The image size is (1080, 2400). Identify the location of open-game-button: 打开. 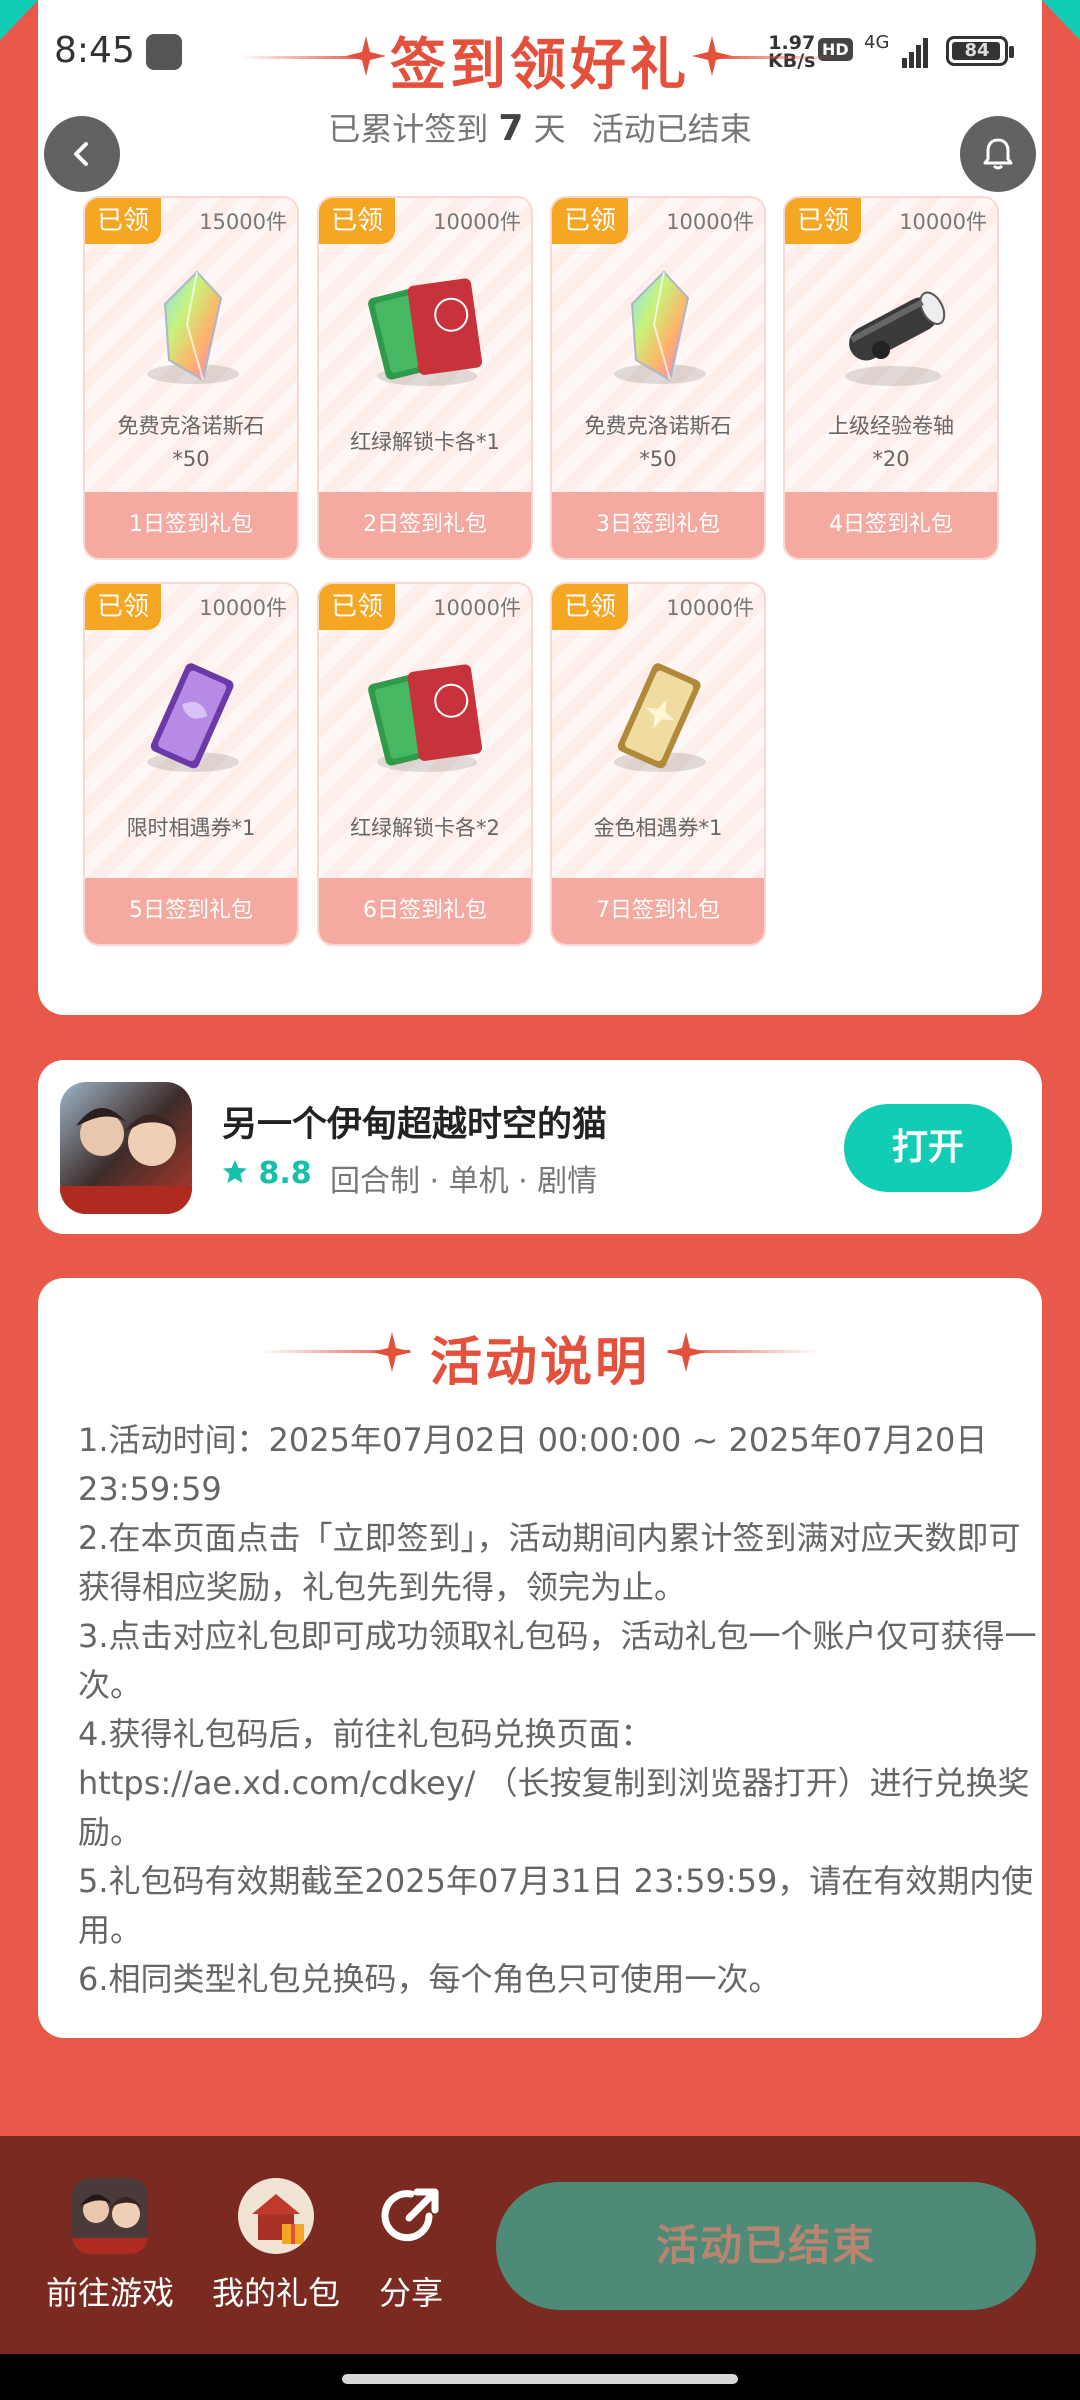
(928, 1148).